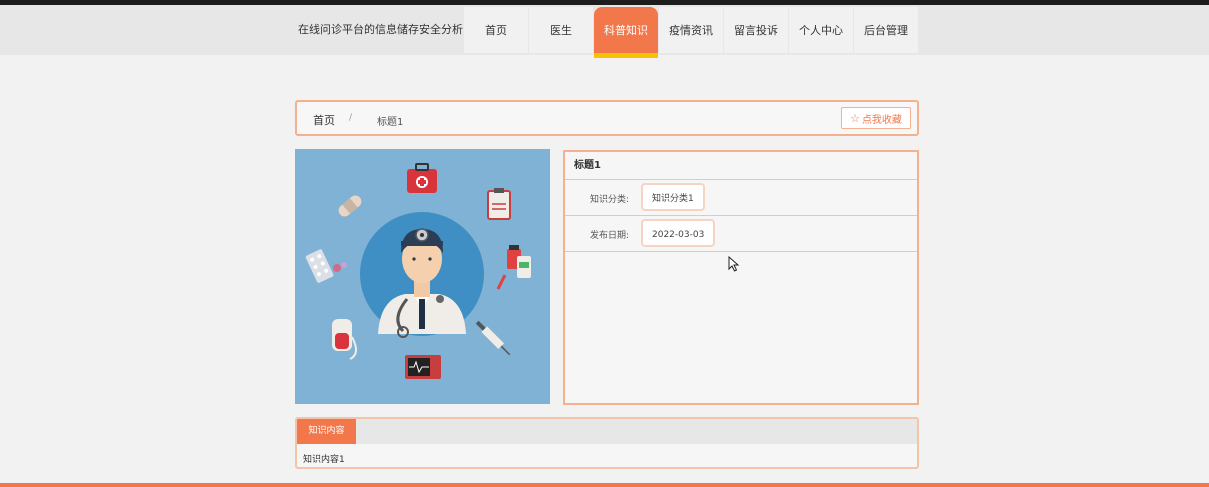 Image resolution: width=1209 pixels, height=487 pixels. What do you see at coordinates (390, 122) in the screenshot?
I see `breadcrumb-current: 标题1` at bounding box center [390, 122].